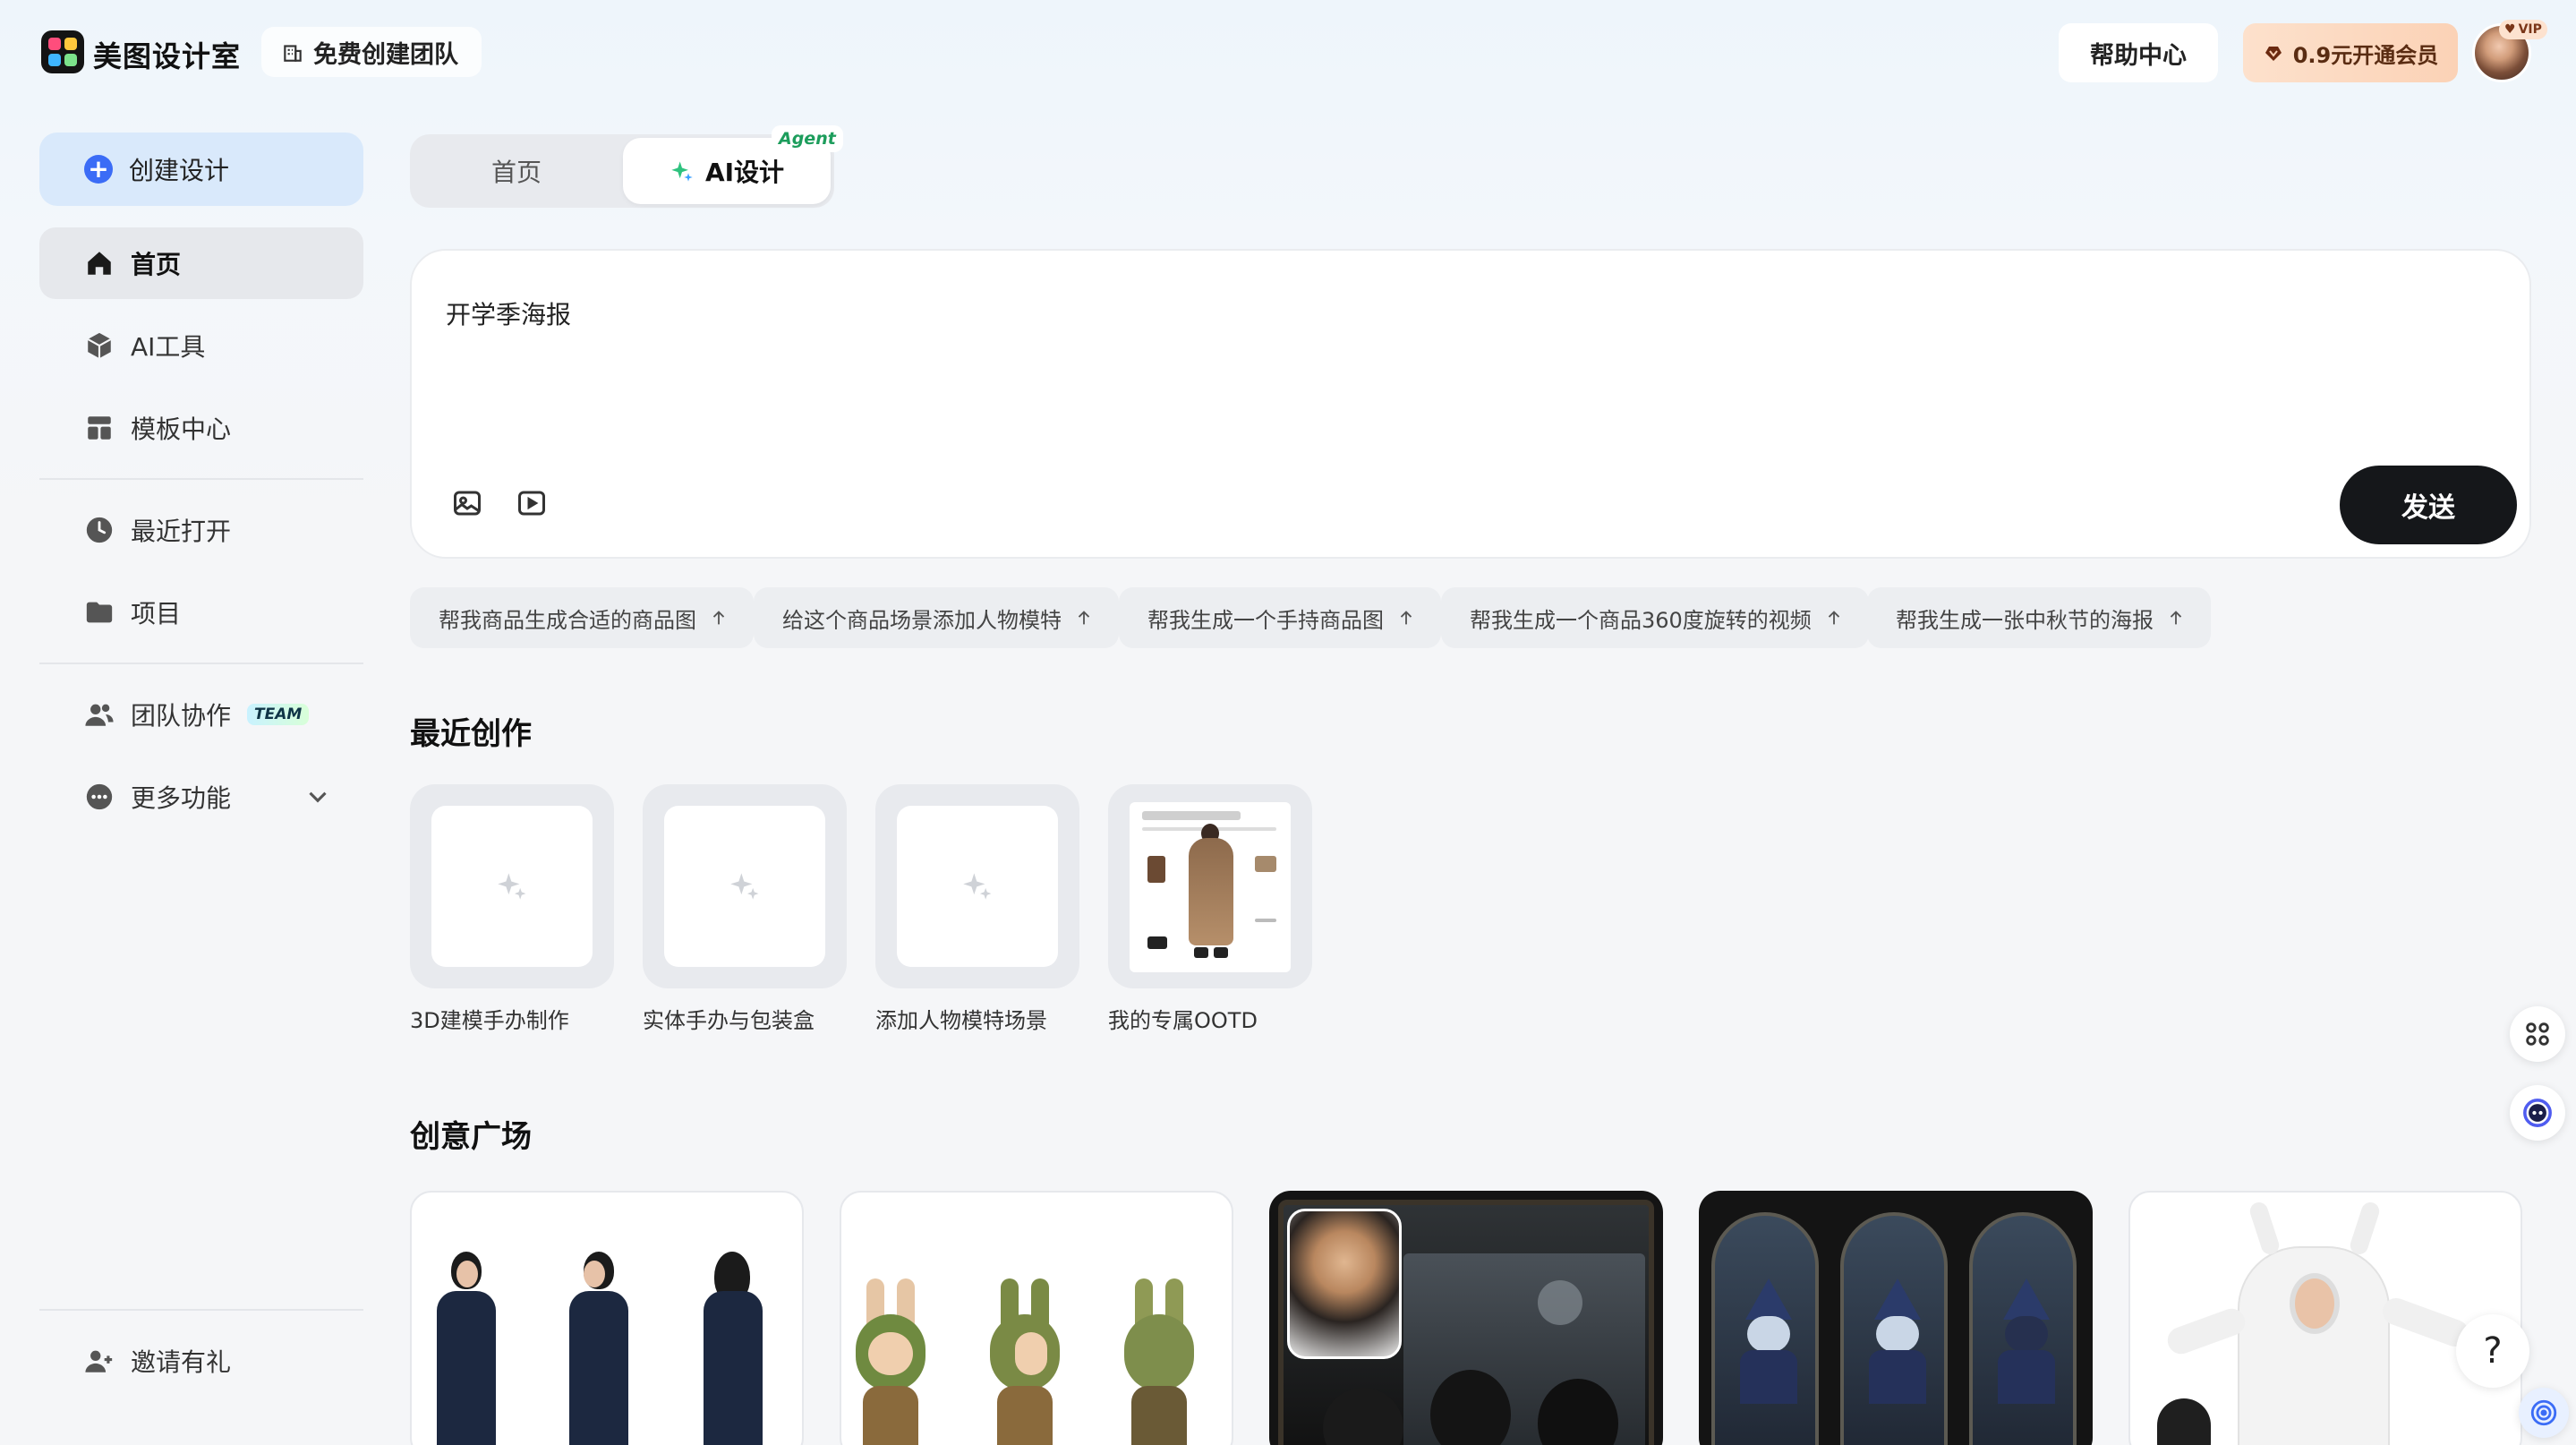  What do you see at coordinates (99, 263) in the screenshot?
I see `home-icon` at bounding box center [99, 263].